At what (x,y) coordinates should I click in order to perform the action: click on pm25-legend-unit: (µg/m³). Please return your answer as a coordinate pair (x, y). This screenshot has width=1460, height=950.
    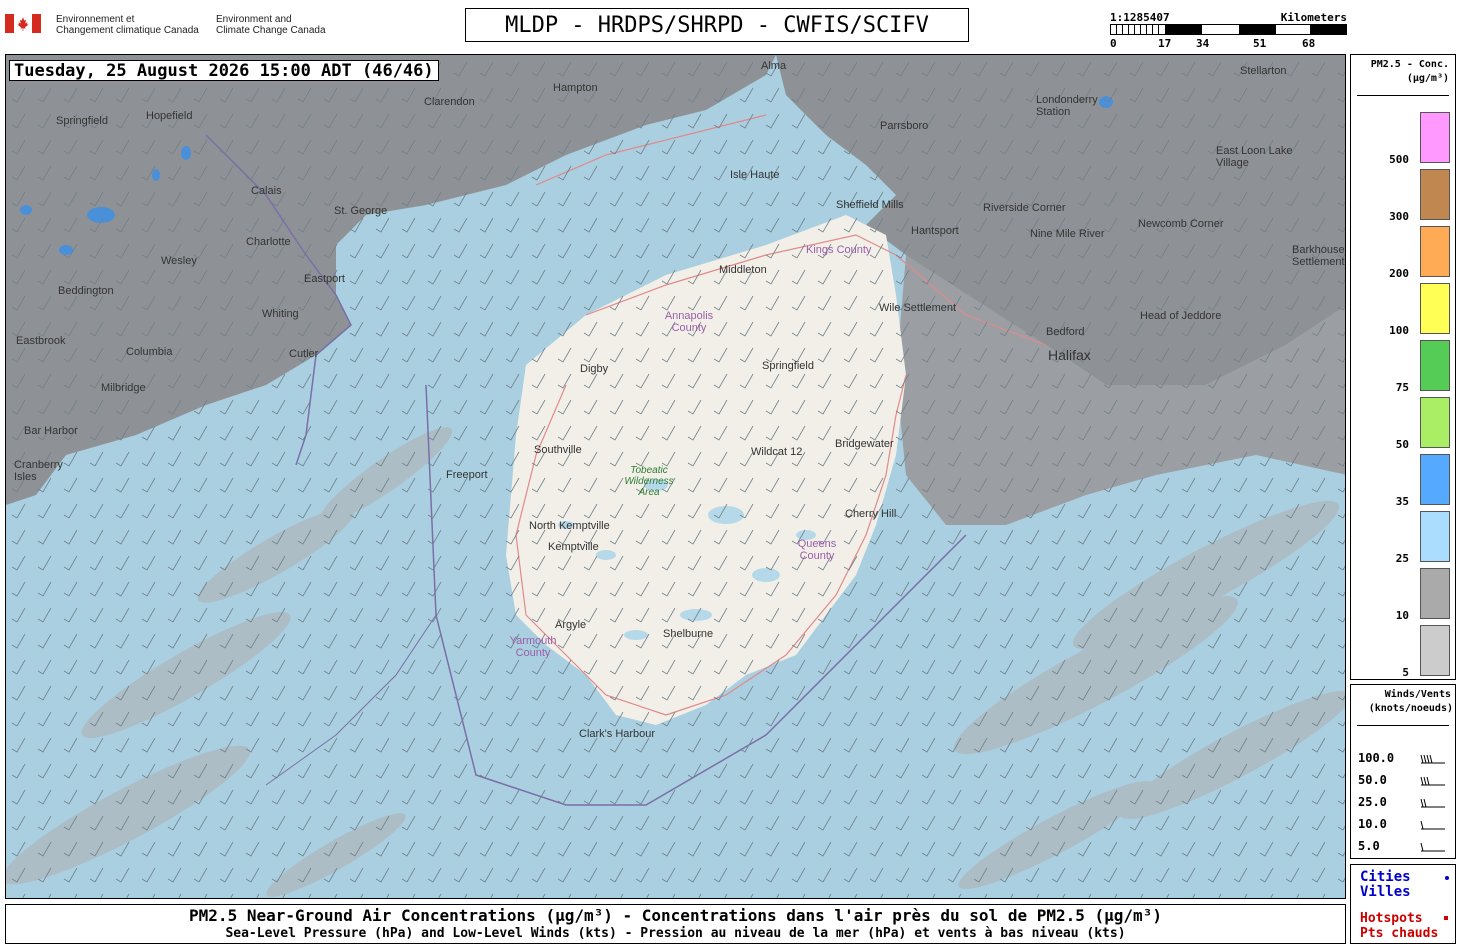
    Looking at the image, I should click on (1427, 78).